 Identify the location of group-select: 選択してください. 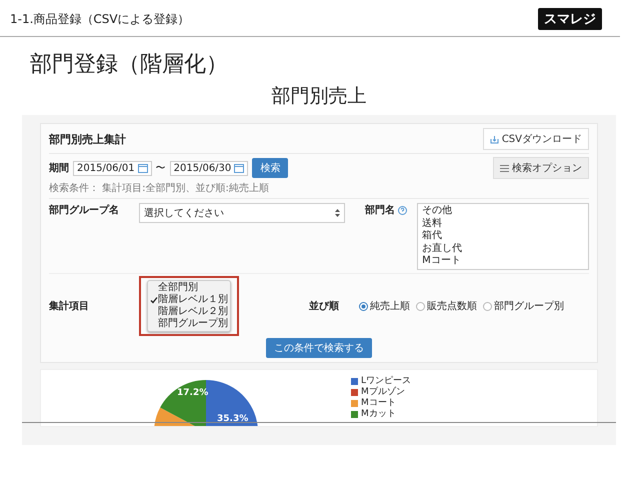
(242, 213).